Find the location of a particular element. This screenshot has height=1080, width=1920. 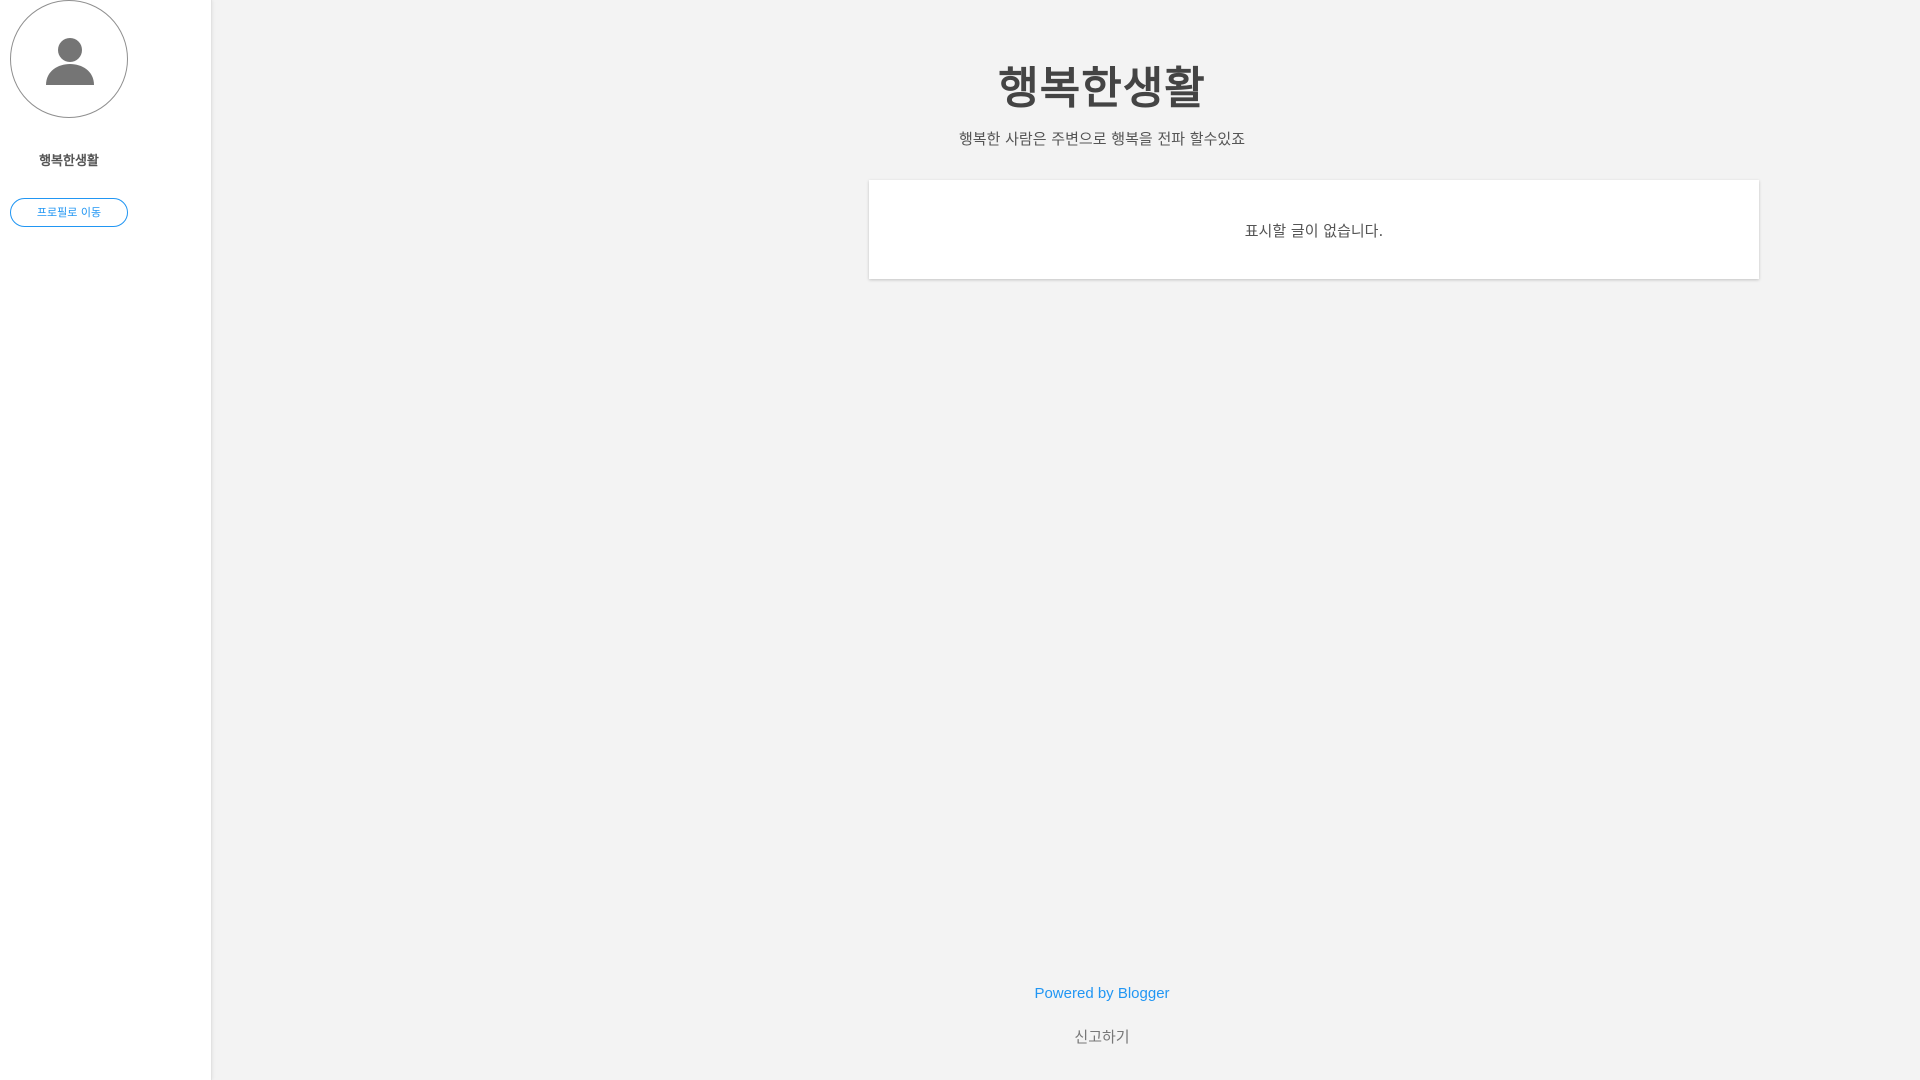

empty-posts-message: 표시할 글이 없습니다. is located at coordinates (1314, 231).